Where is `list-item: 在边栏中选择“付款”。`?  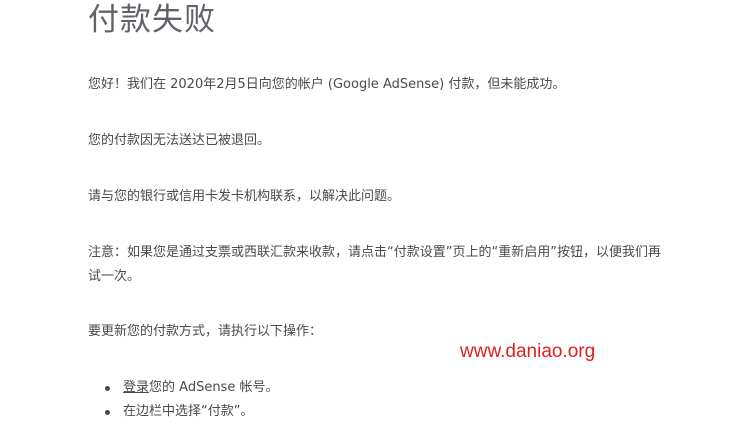 list-item: 在边栏中选择“付款”。 is located at coordinates (183, 412).